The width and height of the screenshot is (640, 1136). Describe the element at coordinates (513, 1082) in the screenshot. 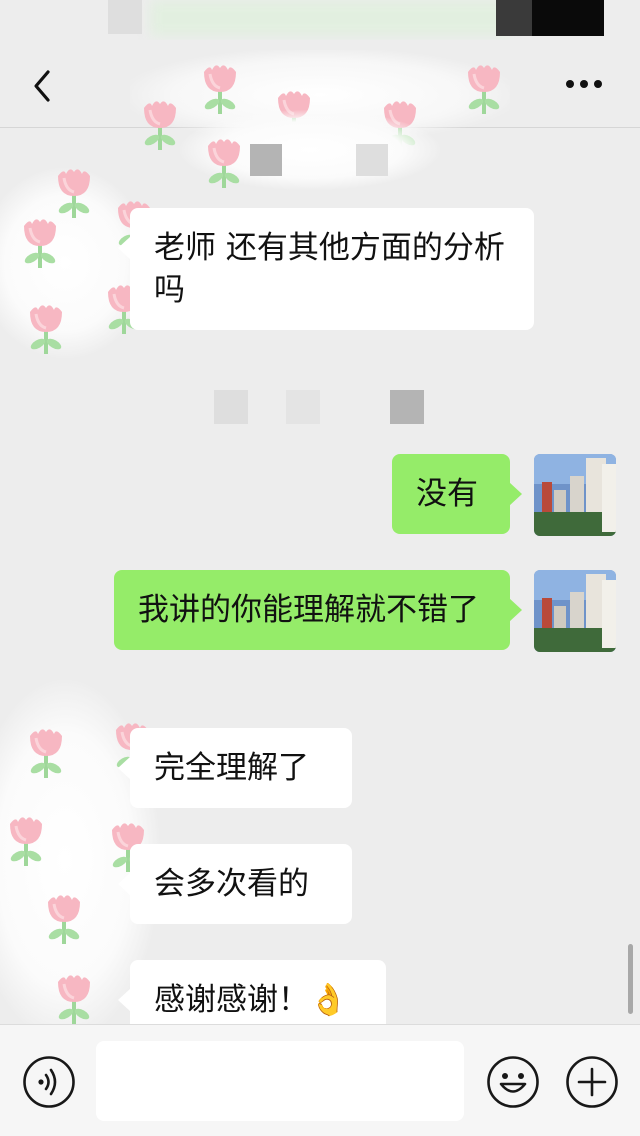

I see `emoji-icon` at that location.